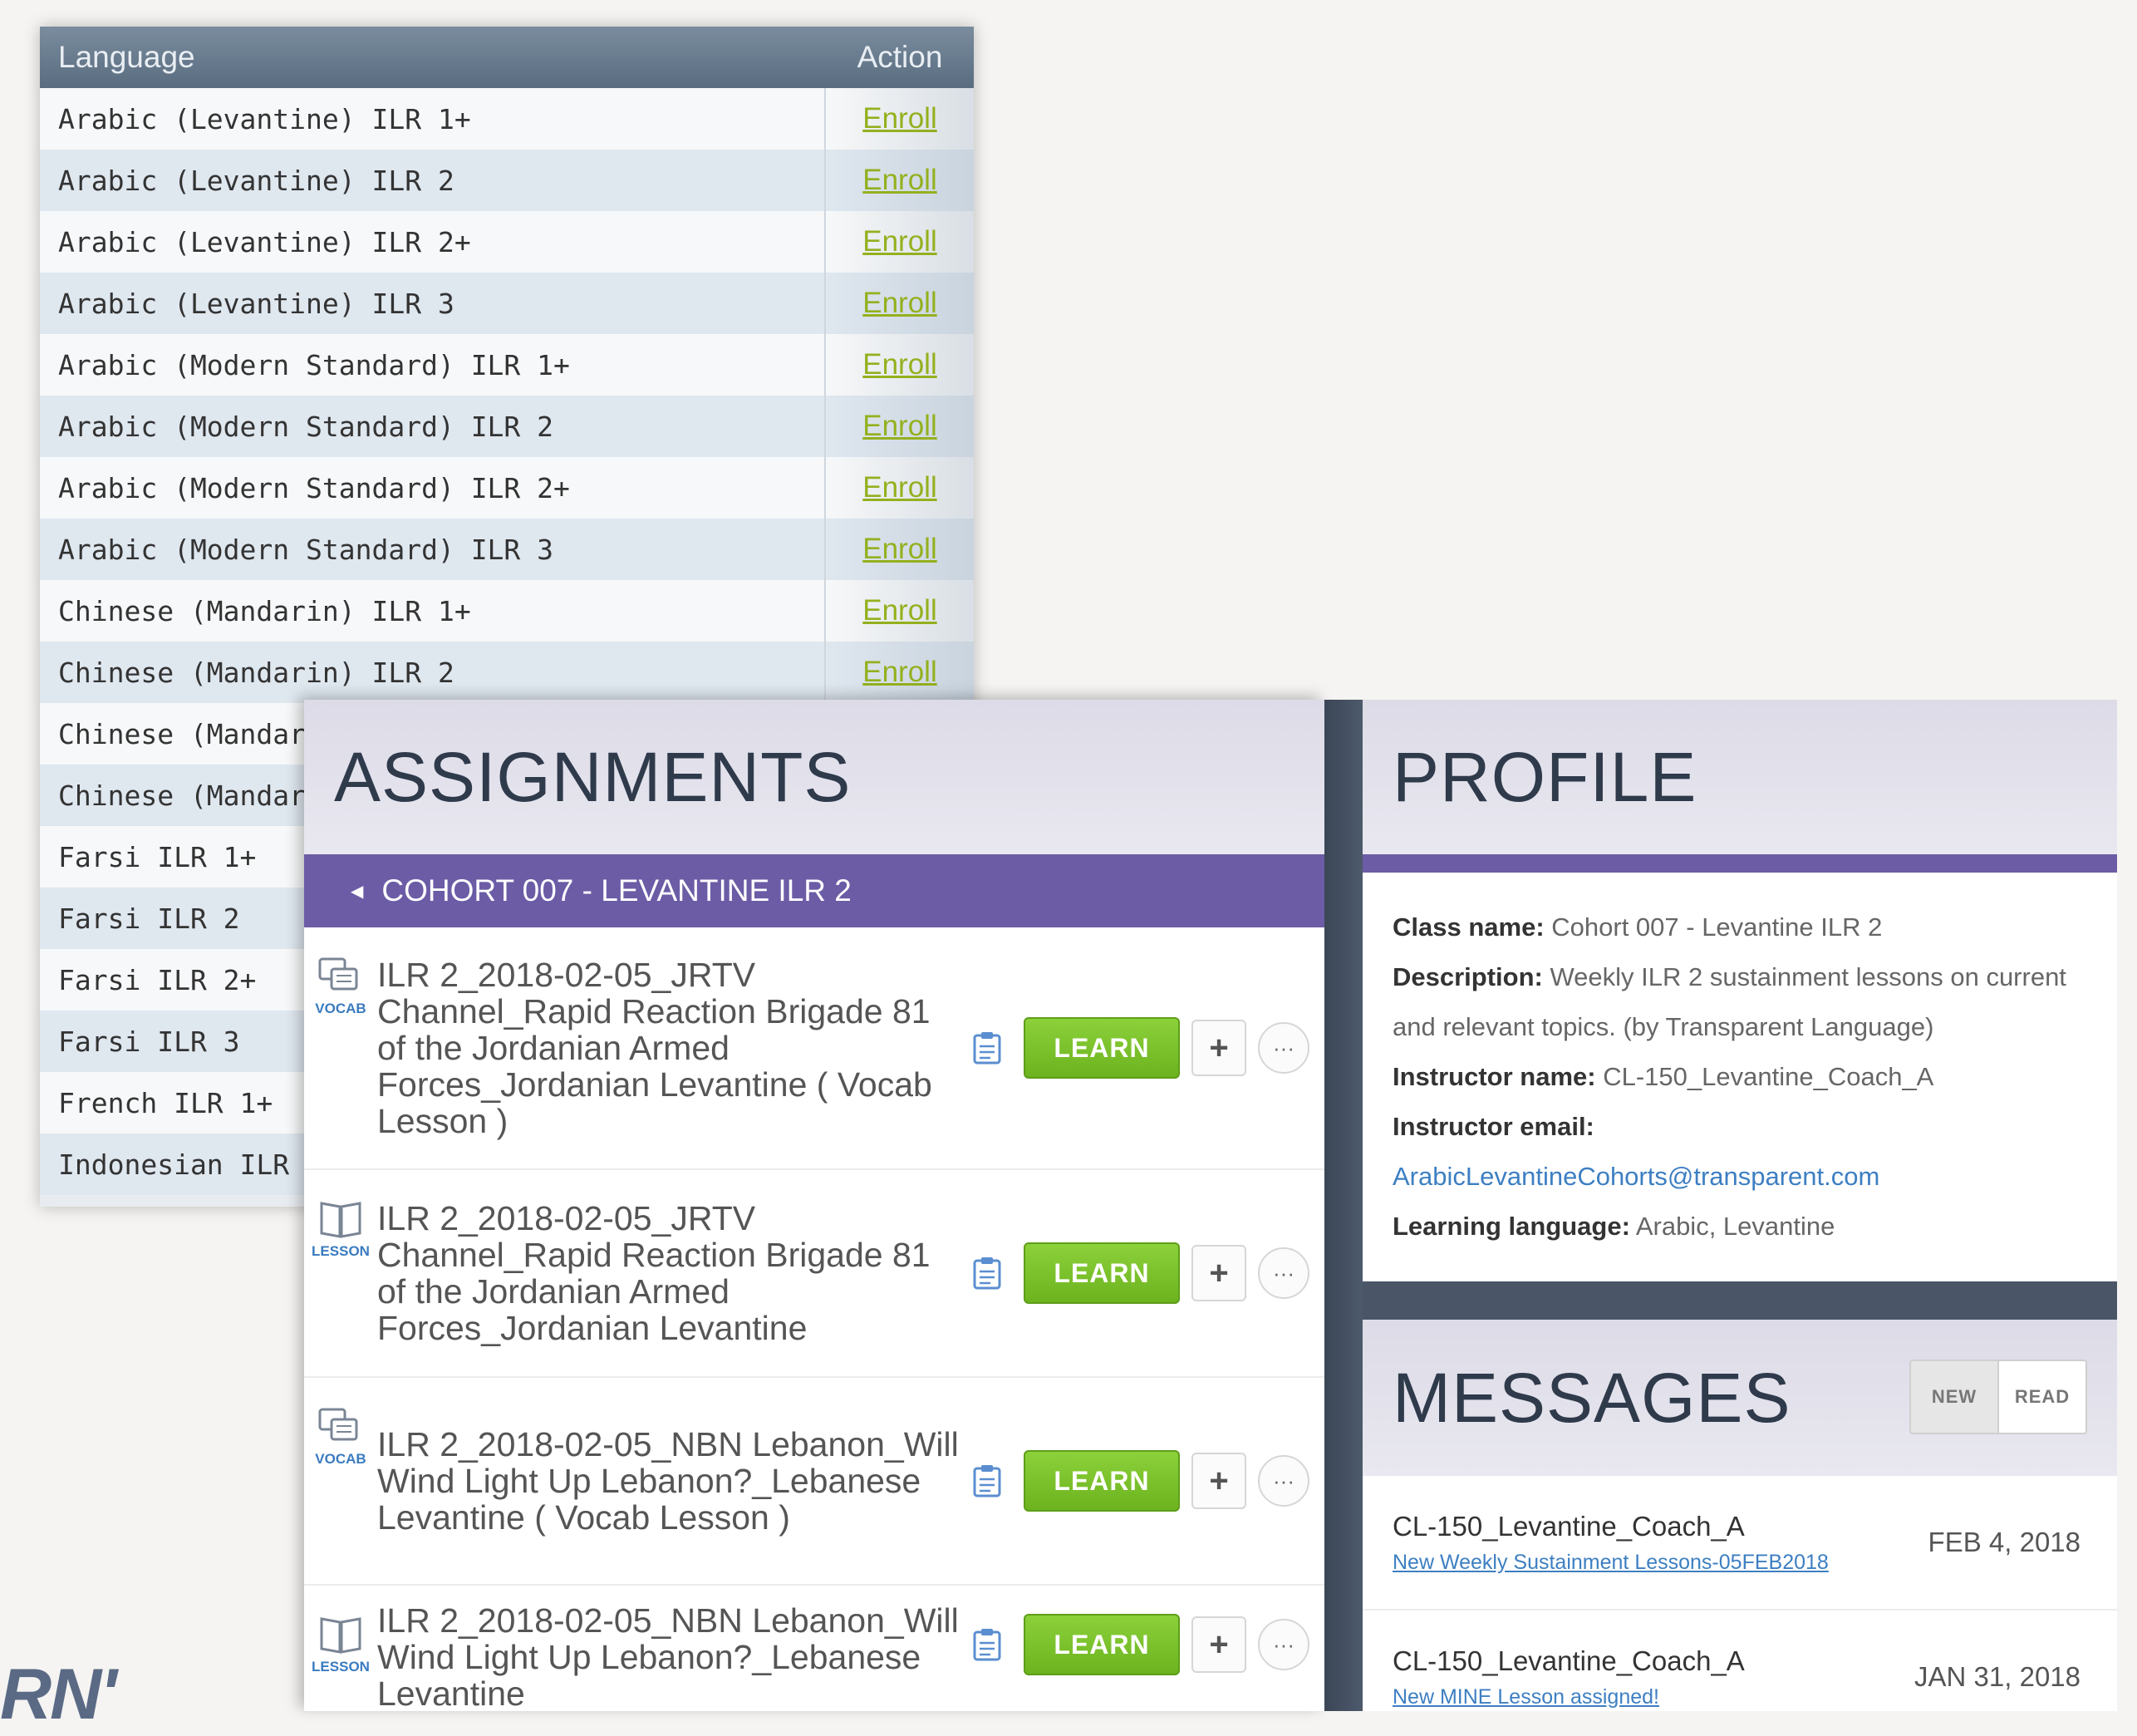  I want to click on language-cell: Chinese (Mandarin) ILR 2, so click(256, 672).